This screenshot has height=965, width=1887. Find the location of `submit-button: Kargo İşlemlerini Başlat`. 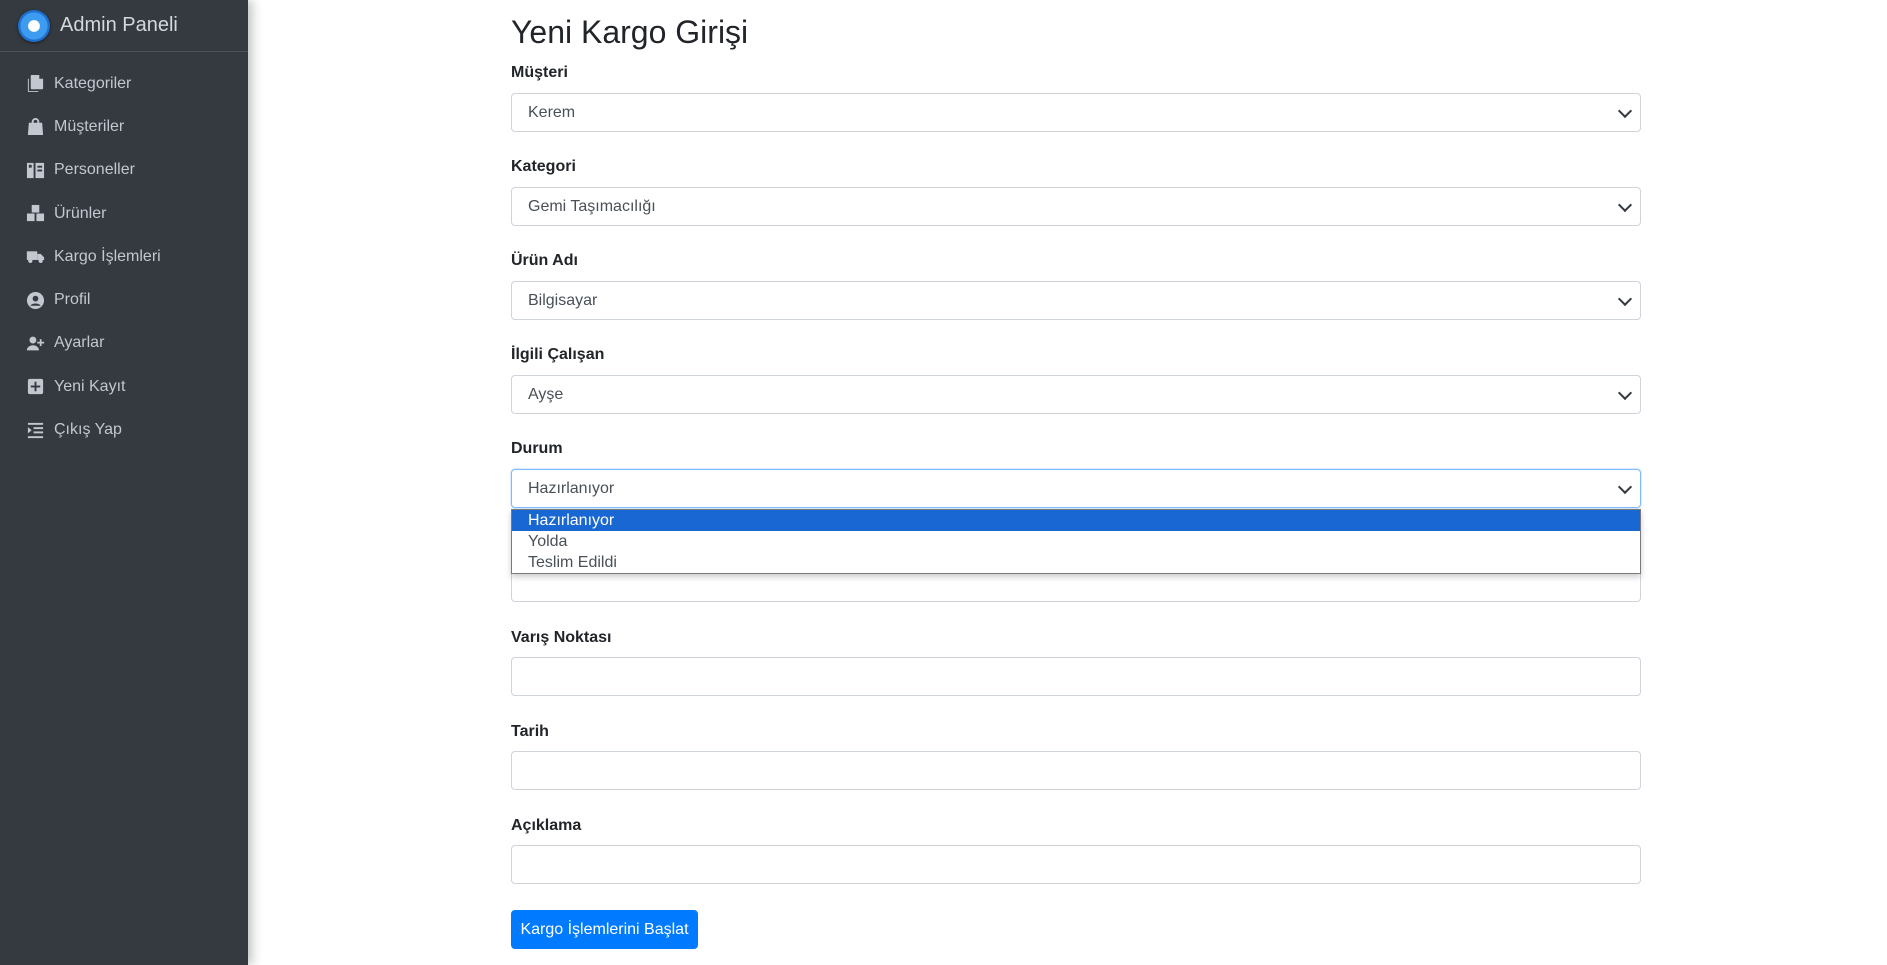

submit-button: Kargo İşlemlerini Başlat is located at coordinates (604, 929).